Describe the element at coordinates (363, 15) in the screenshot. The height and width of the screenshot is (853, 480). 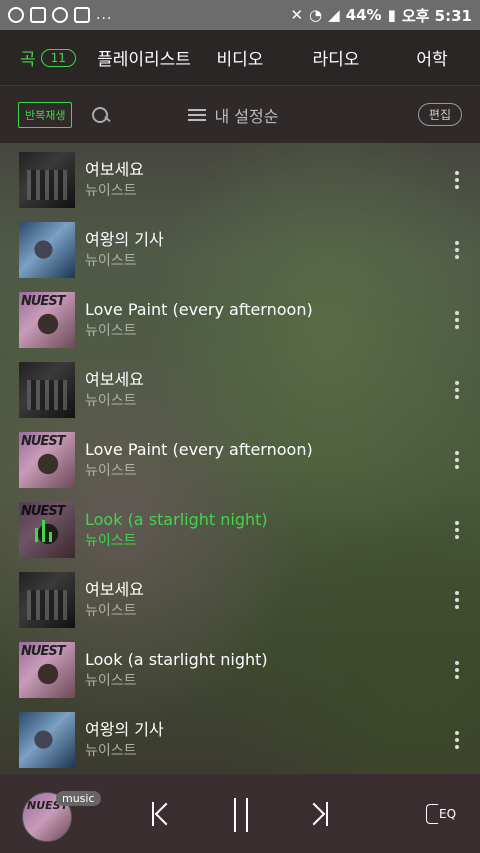
I see `battery-level: 44%` at that location.